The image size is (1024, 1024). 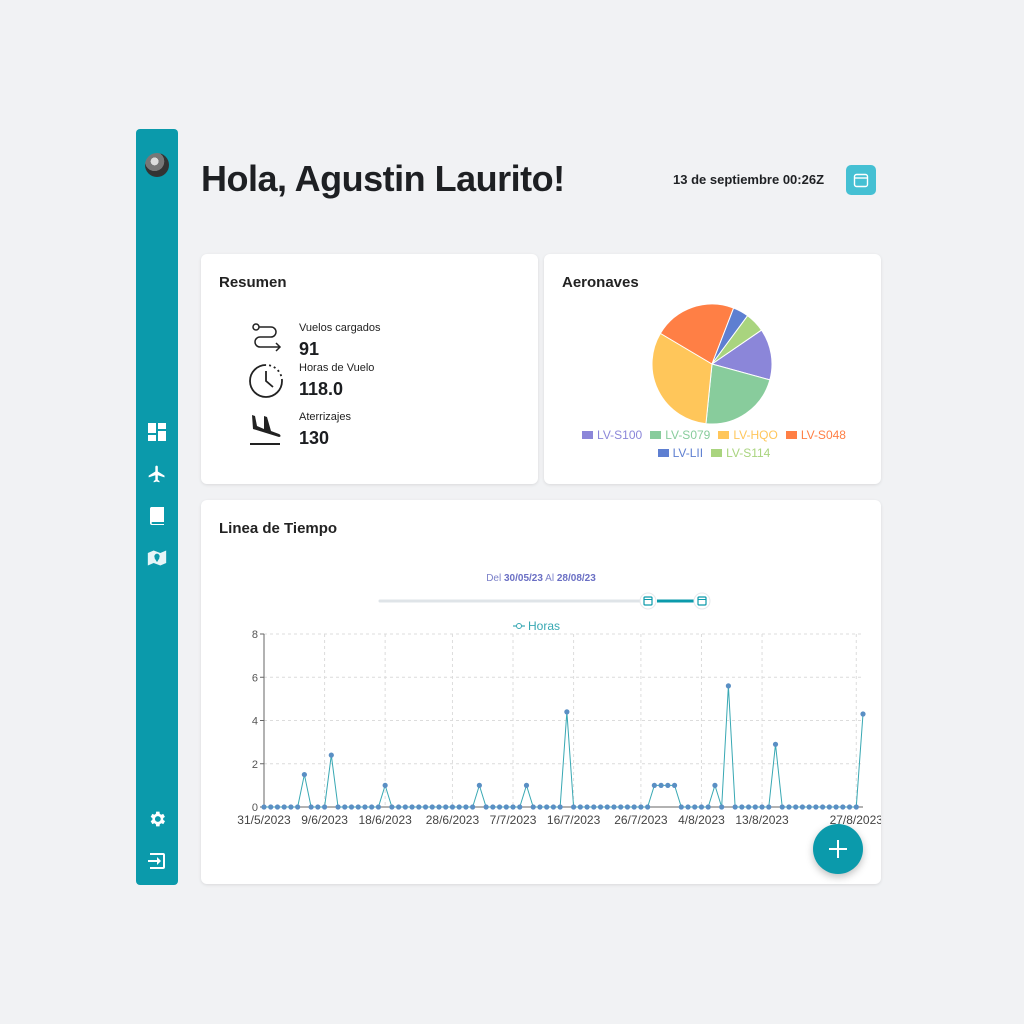 What do you see at coordinates (157, 432) in the screenshot?
I see `dashboard-icon` at bounding box center [157, 432].